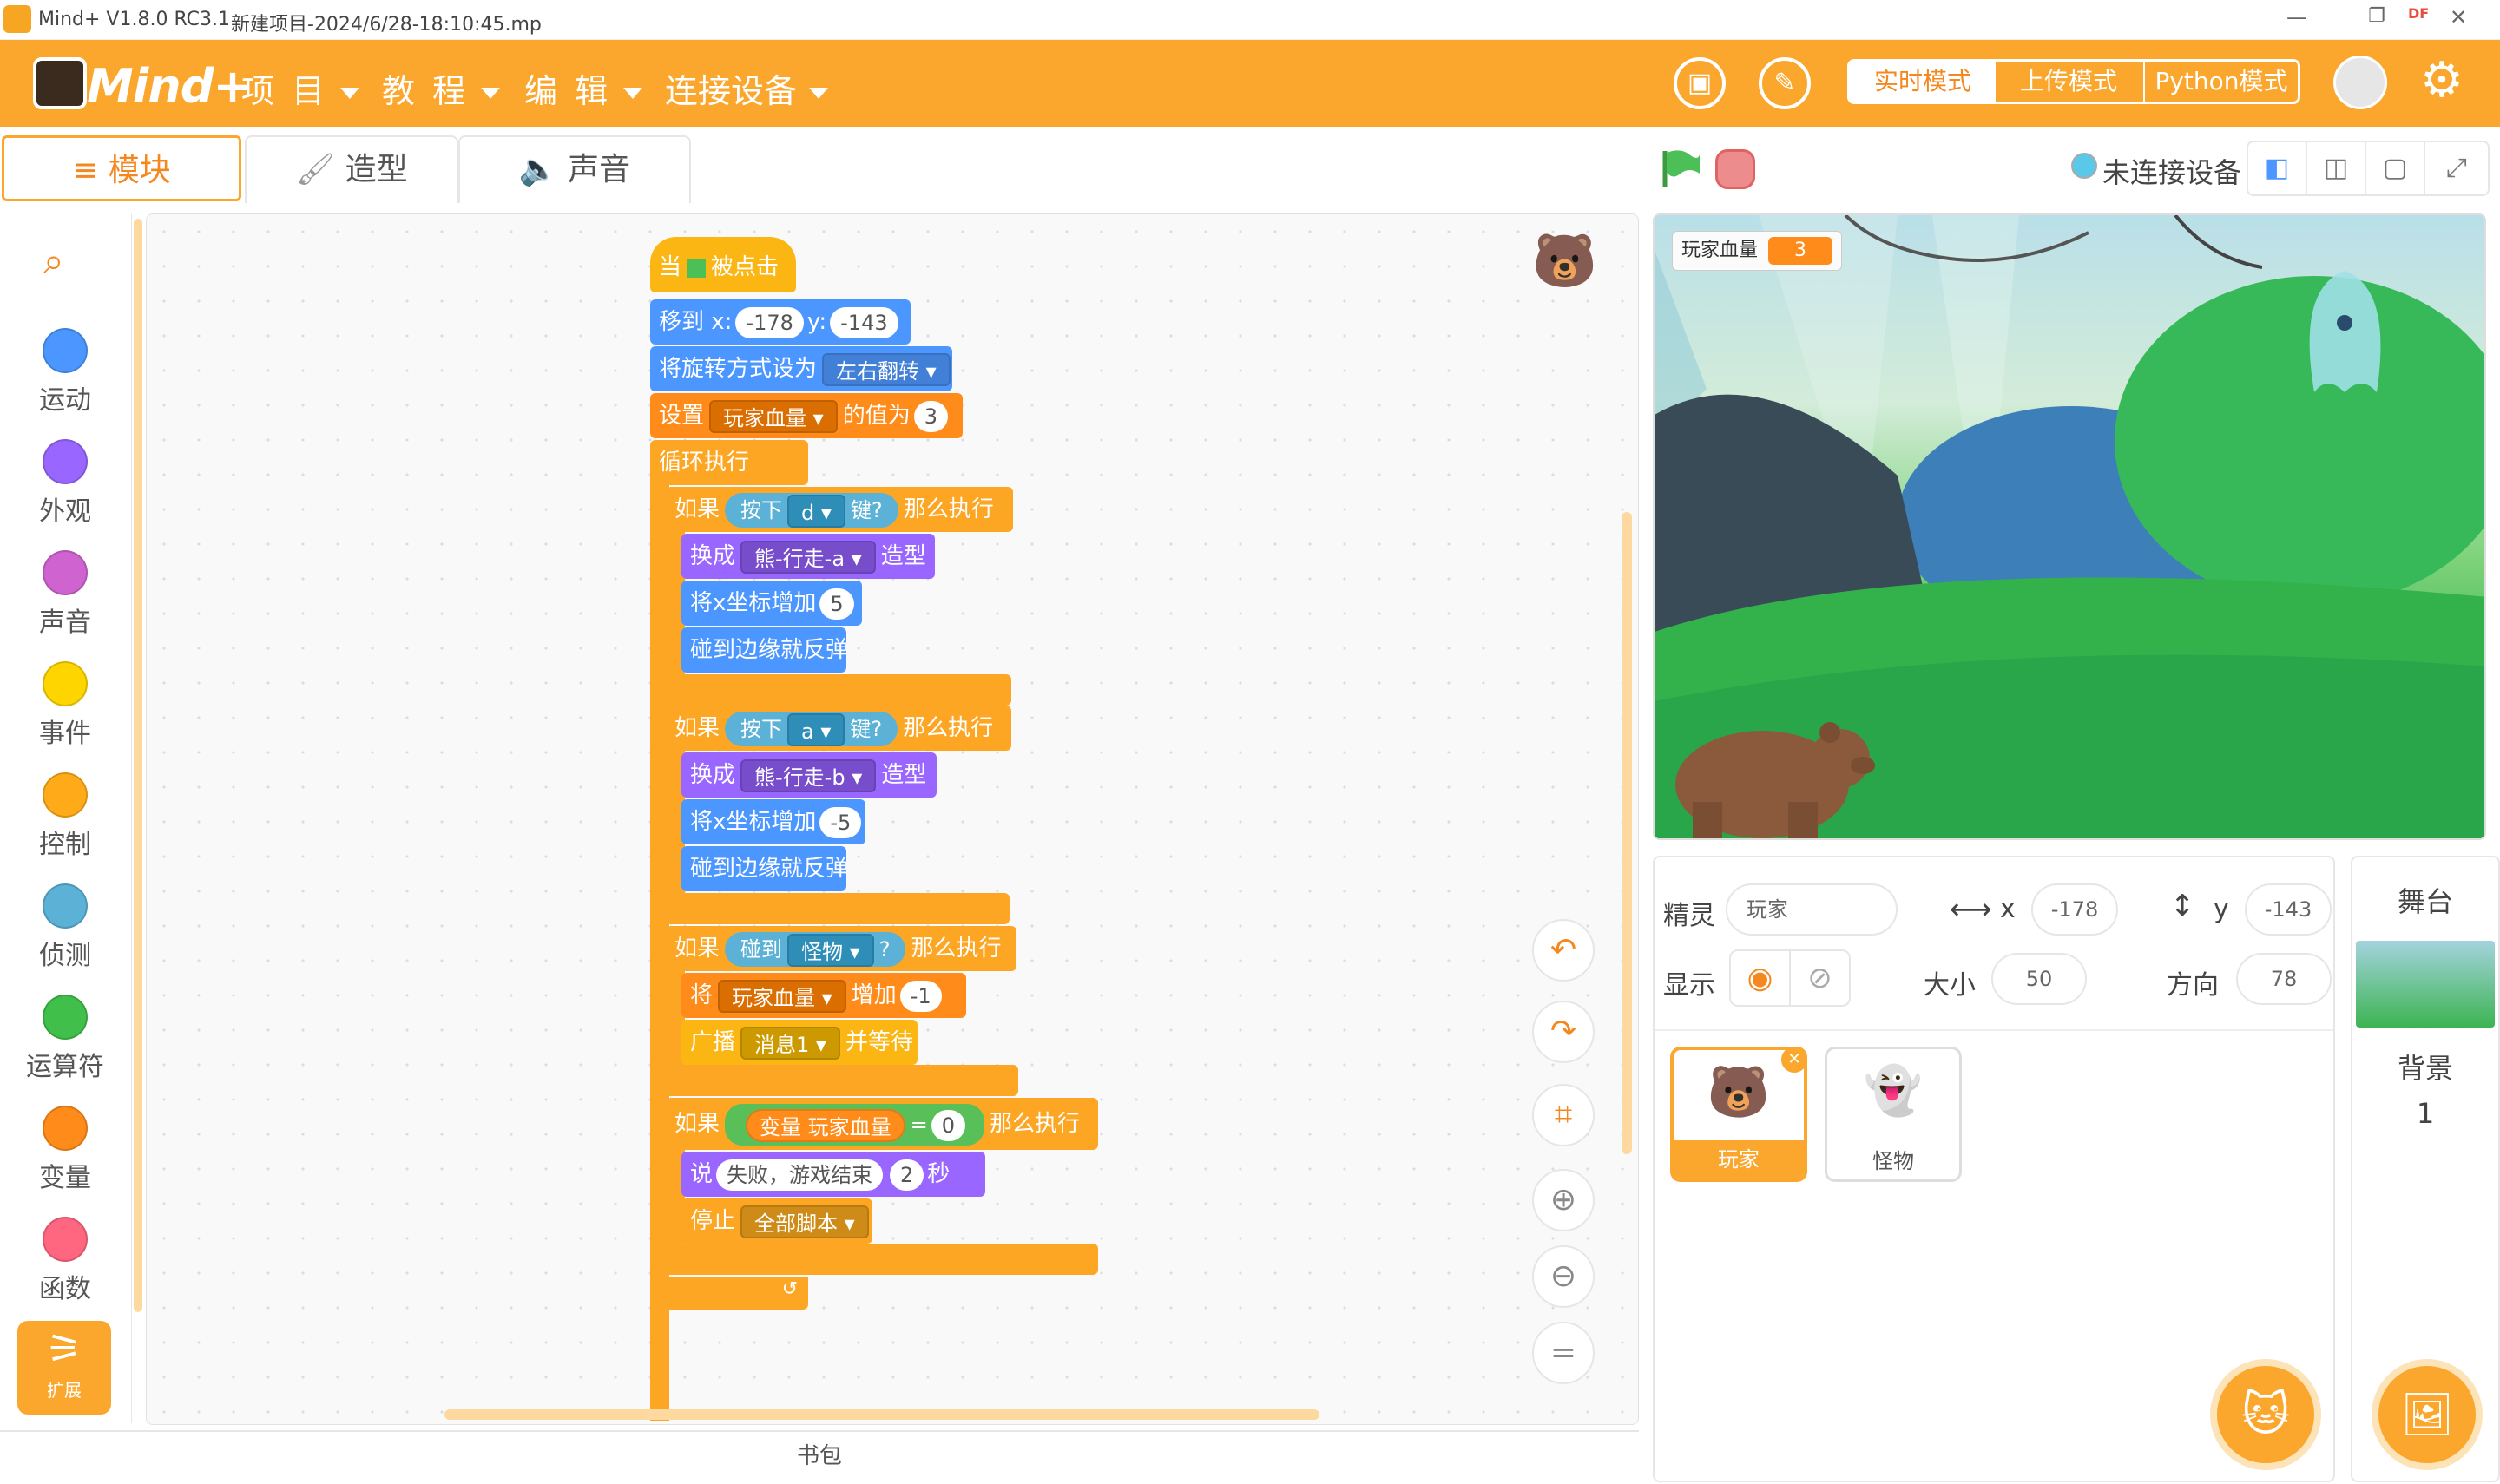 The image size is (2500, 1484). I want to click on equals-operator: 变量 玩家血量 = 0, so click(855, 1124).